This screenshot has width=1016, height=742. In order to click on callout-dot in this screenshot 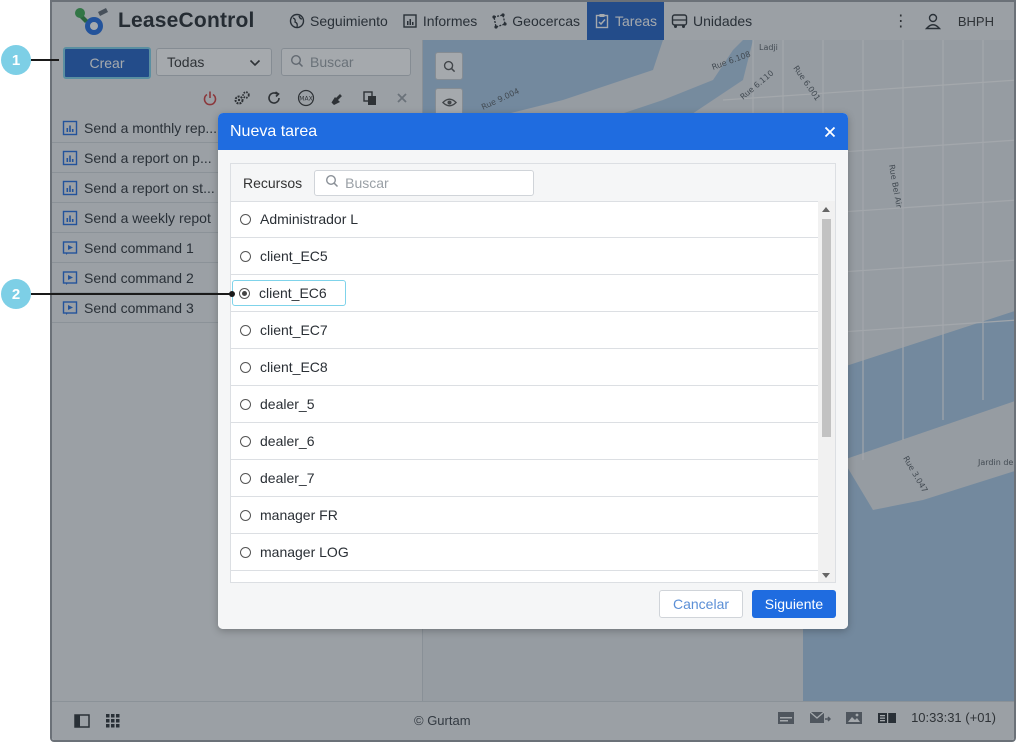, I will do `click(232, 294)`.